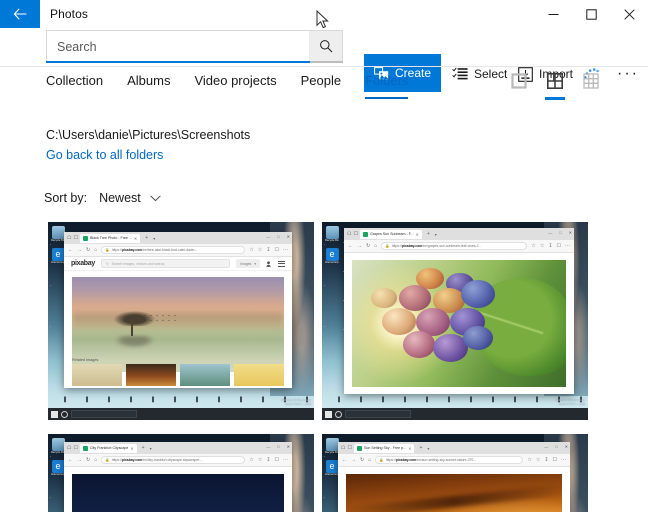 The width and height of the screenshot is (648, 512). Describe the element at coordinates (178, 375) in the screenshot. I see `related-thumbnail-row` at that location.